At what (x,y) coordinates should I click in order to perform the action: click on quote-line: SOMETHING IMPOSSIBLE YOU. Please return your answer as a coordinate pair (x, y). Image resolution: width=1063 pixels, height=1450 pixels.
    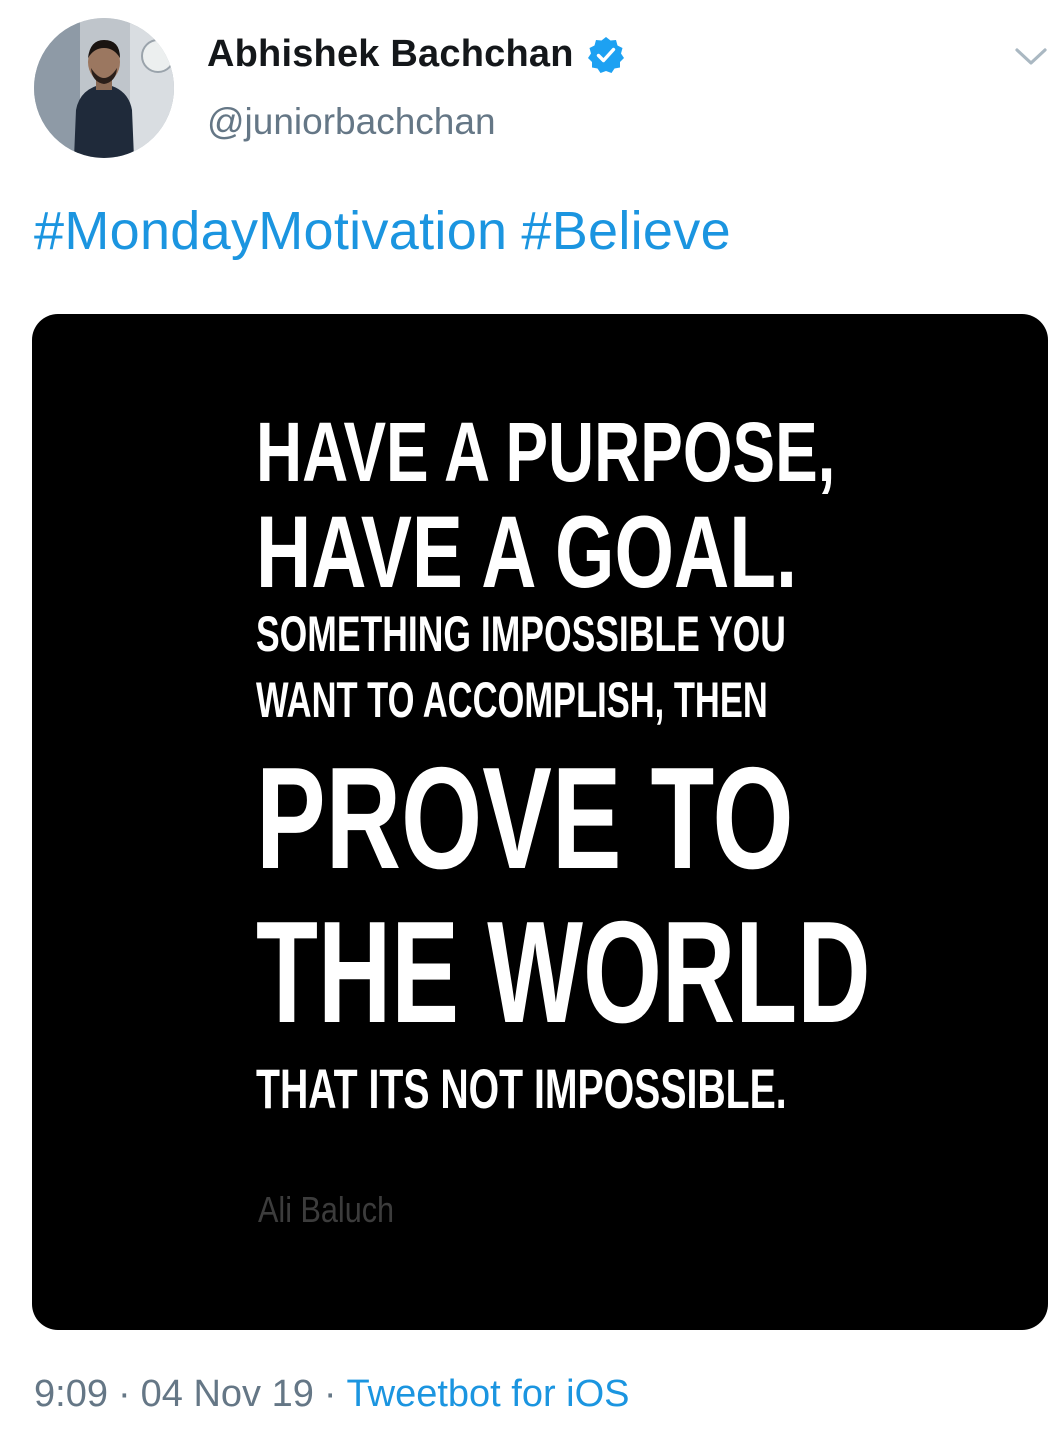
    Looking at the image, I should click on (521, 634).